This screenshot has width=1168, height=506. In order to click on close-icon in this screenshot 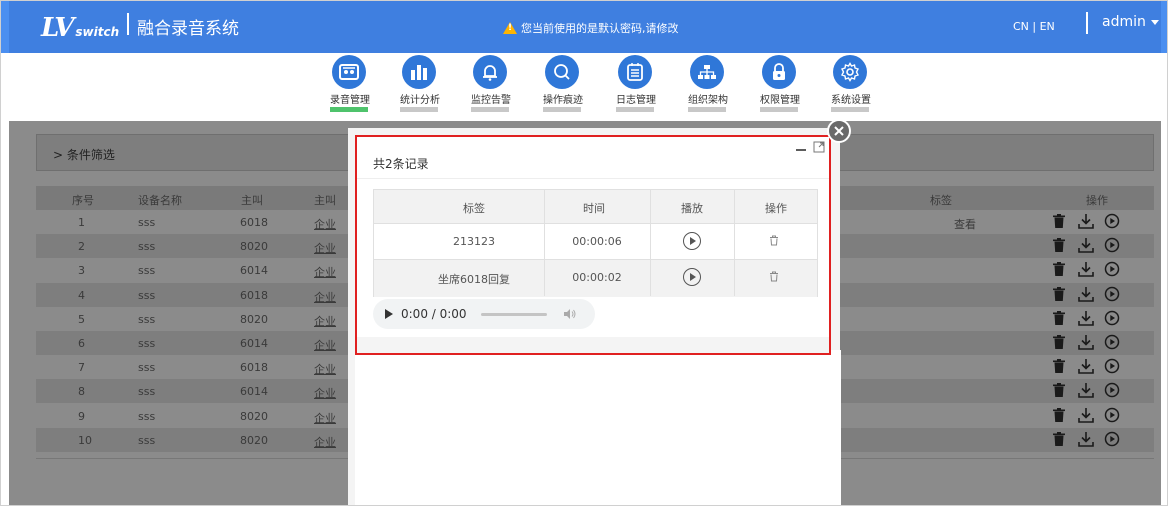, I will do `click(839, 131)`.